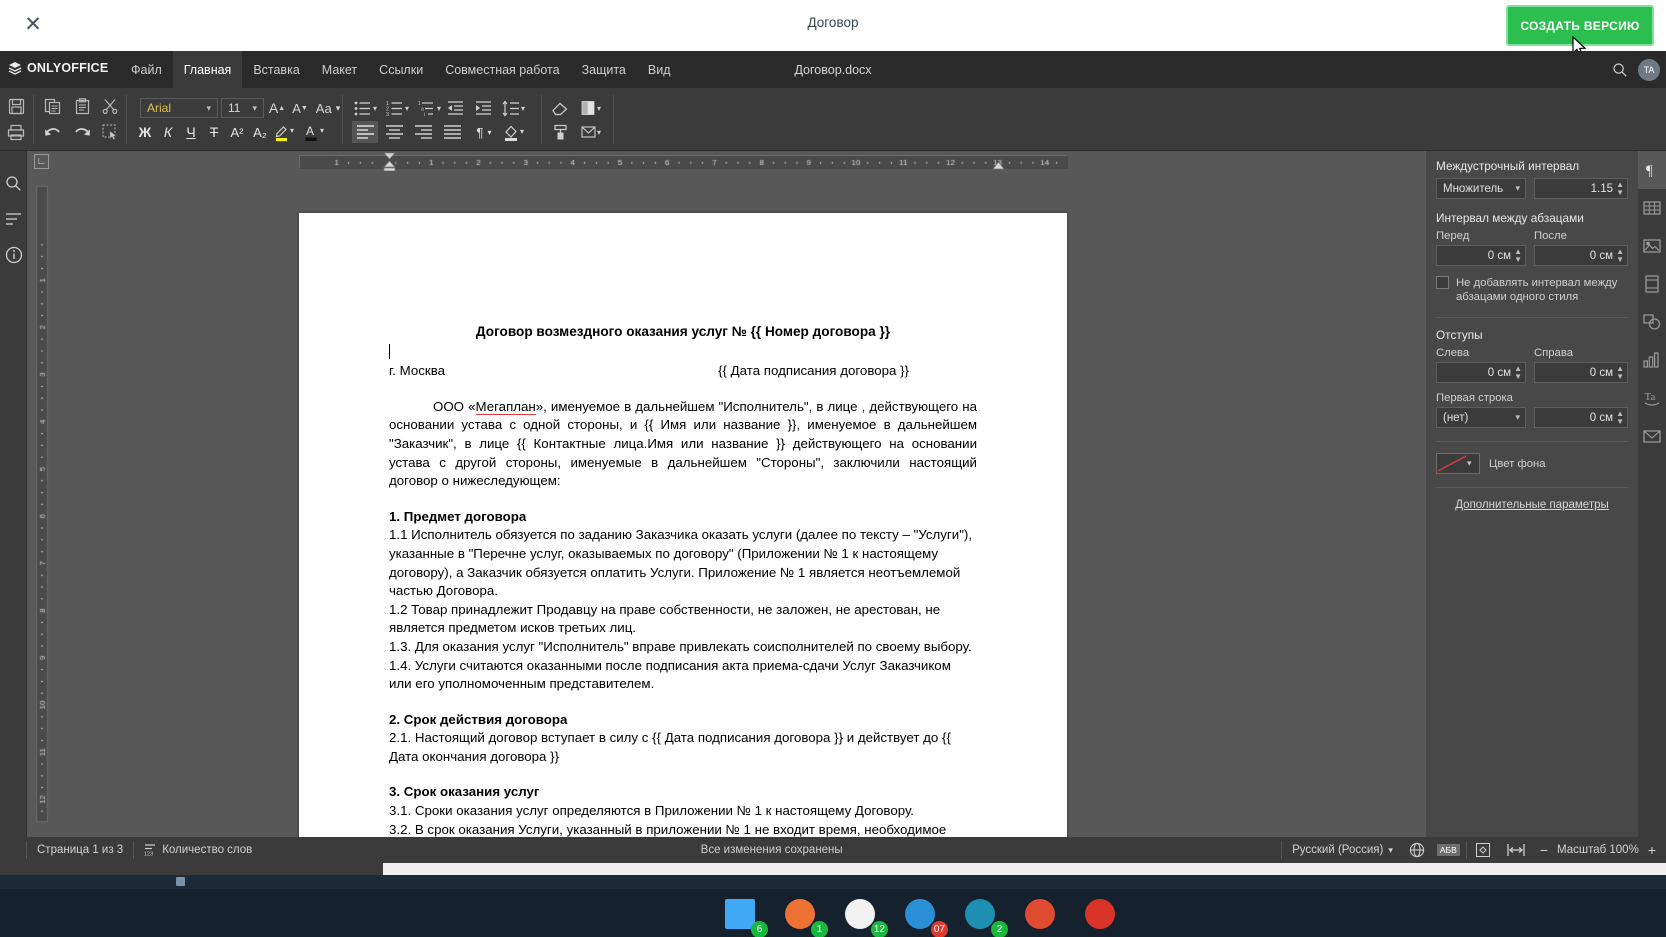 The width and height of the screenshot is (1666, 937). Describe the element at coordinates (1652, 246) in the screenshot. I see `image-icon` at that location.